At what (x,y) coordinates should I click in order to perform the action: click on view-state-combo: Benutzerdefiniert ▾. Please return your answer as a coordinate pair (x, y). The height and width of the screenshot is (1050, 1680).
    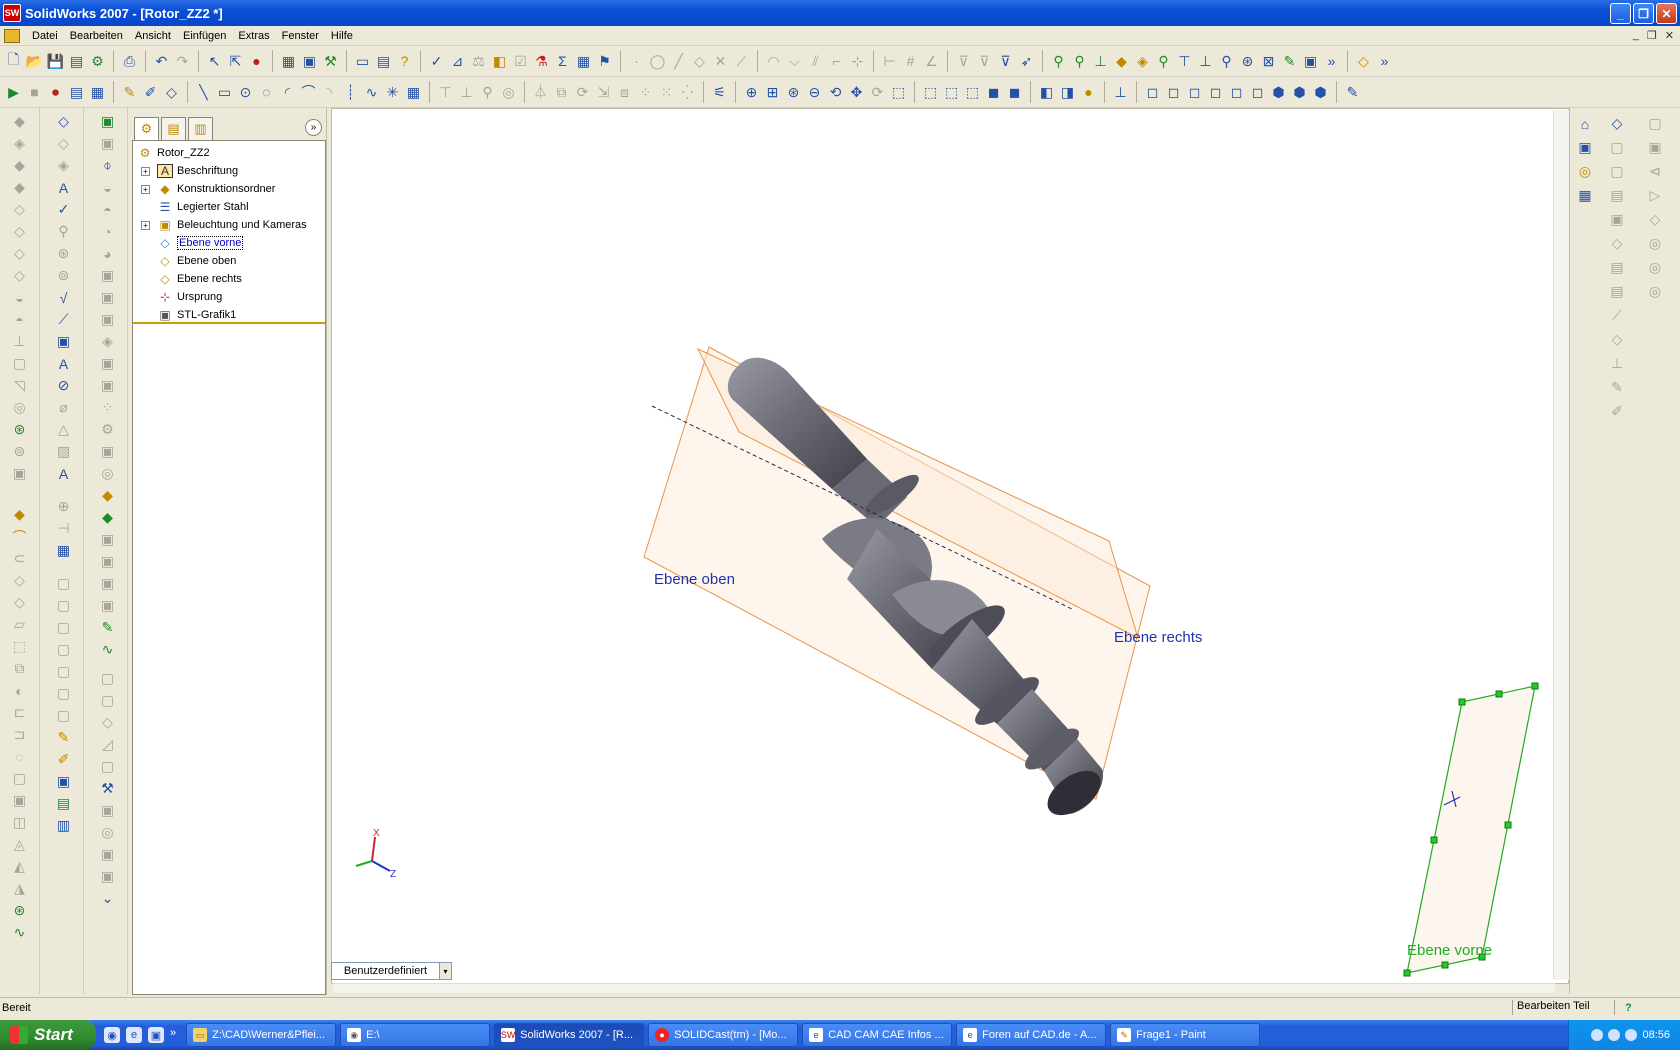
    Looking at the image, I should click on (391, 971).